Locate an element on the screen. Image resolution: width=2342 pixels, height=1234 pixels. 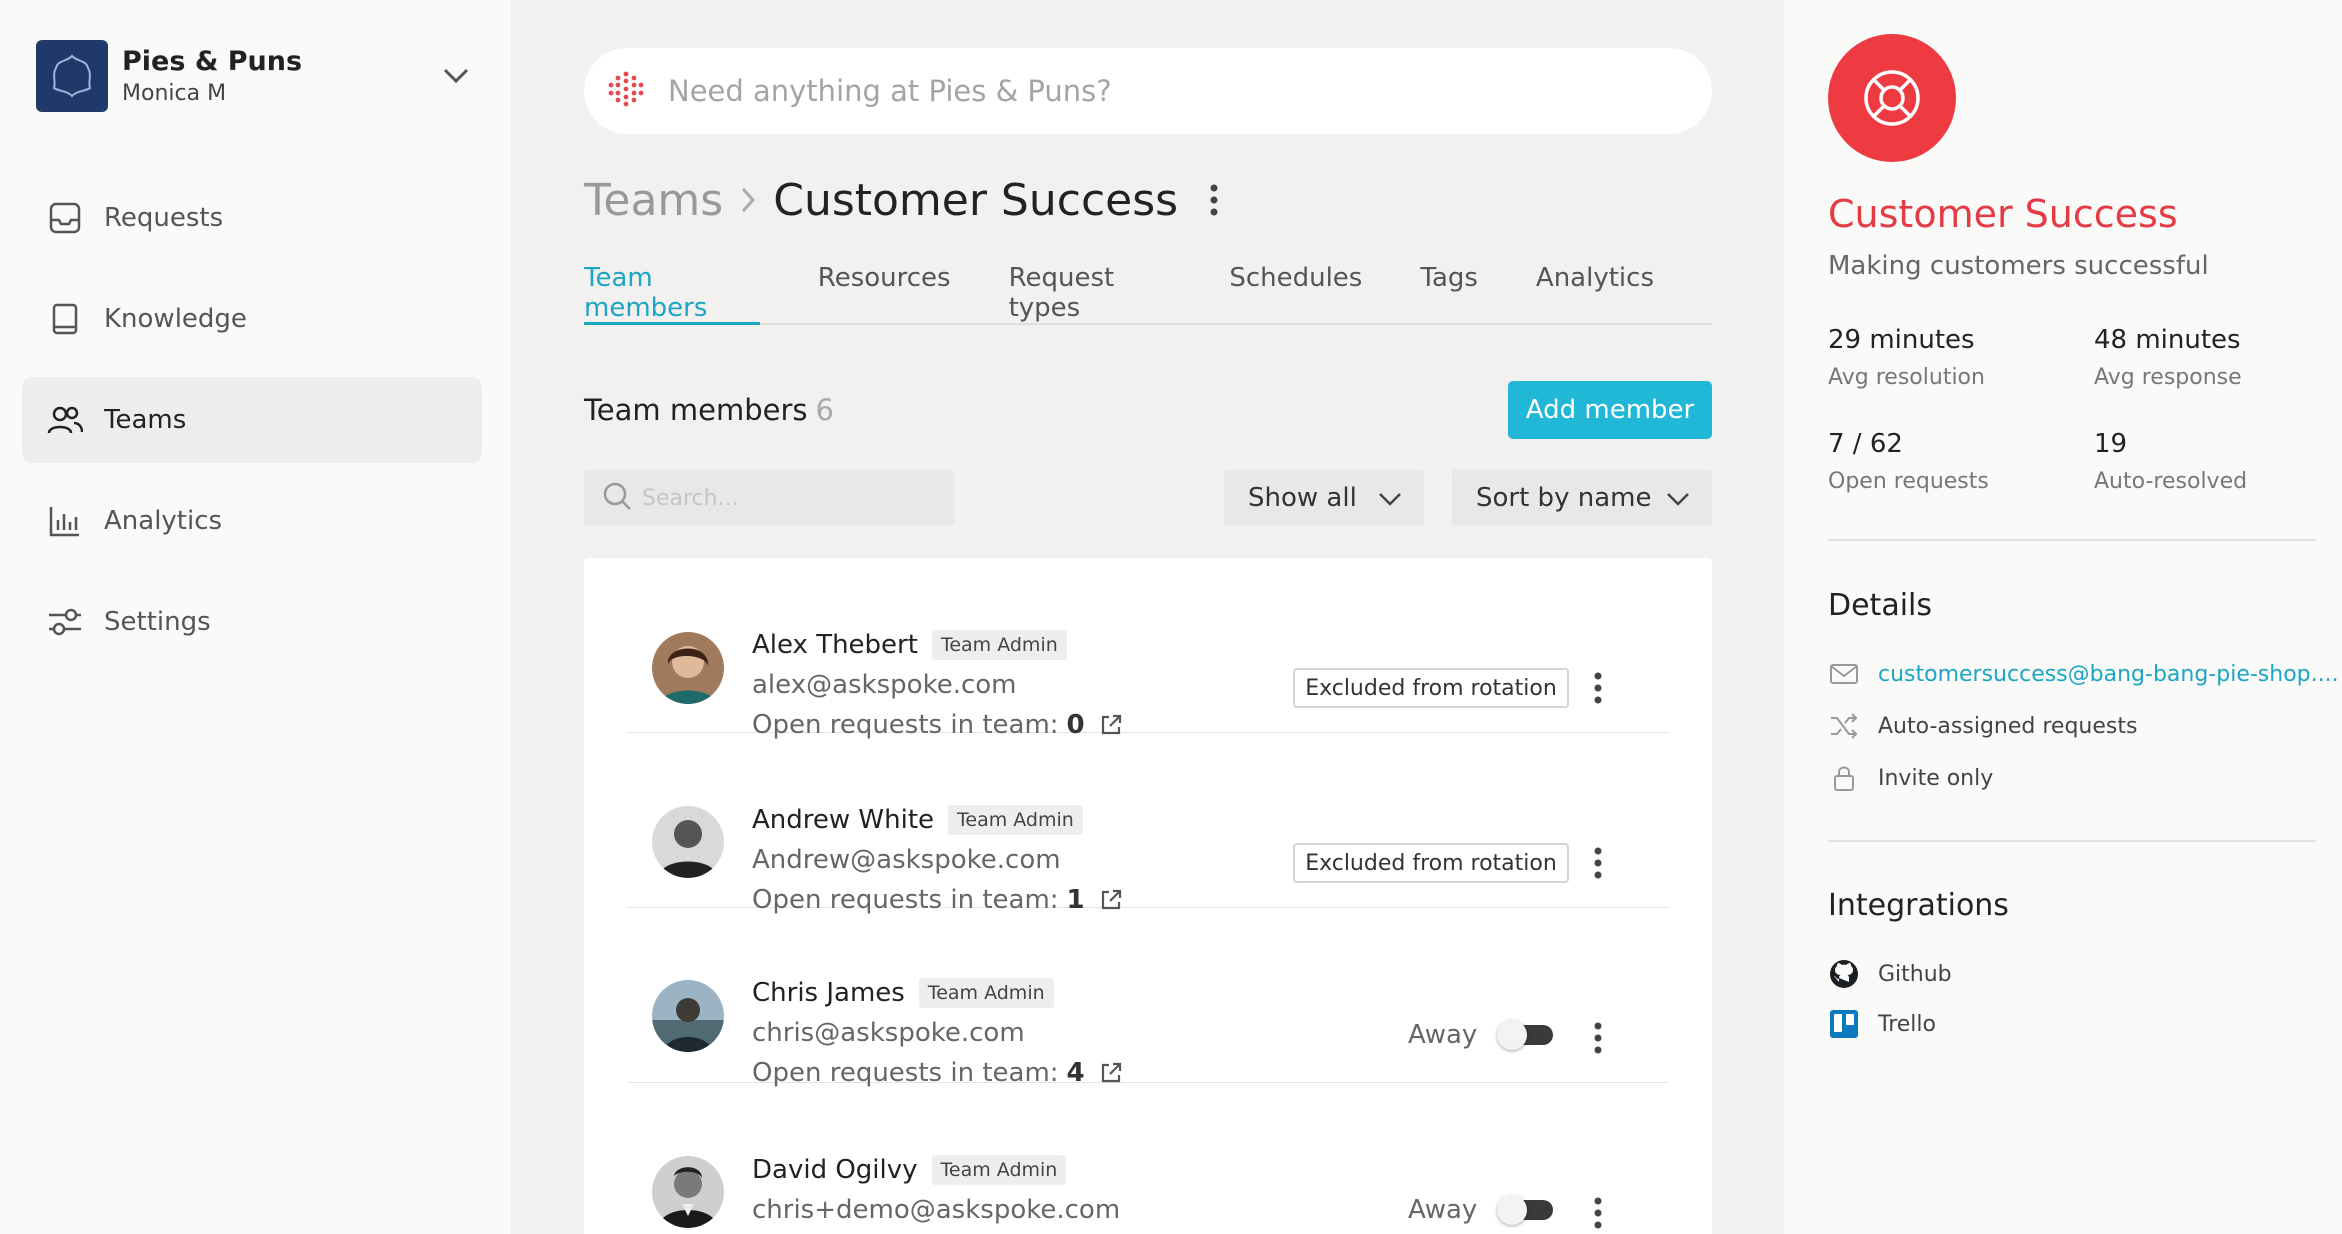
sidebar-item-settings: Settings is located at coordinates (252, 622).